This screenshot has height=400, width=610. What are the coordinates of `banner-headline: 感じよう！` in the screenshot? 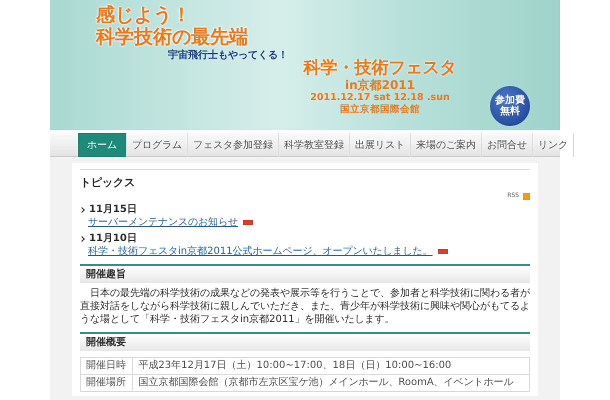 It's located at (143, 15).